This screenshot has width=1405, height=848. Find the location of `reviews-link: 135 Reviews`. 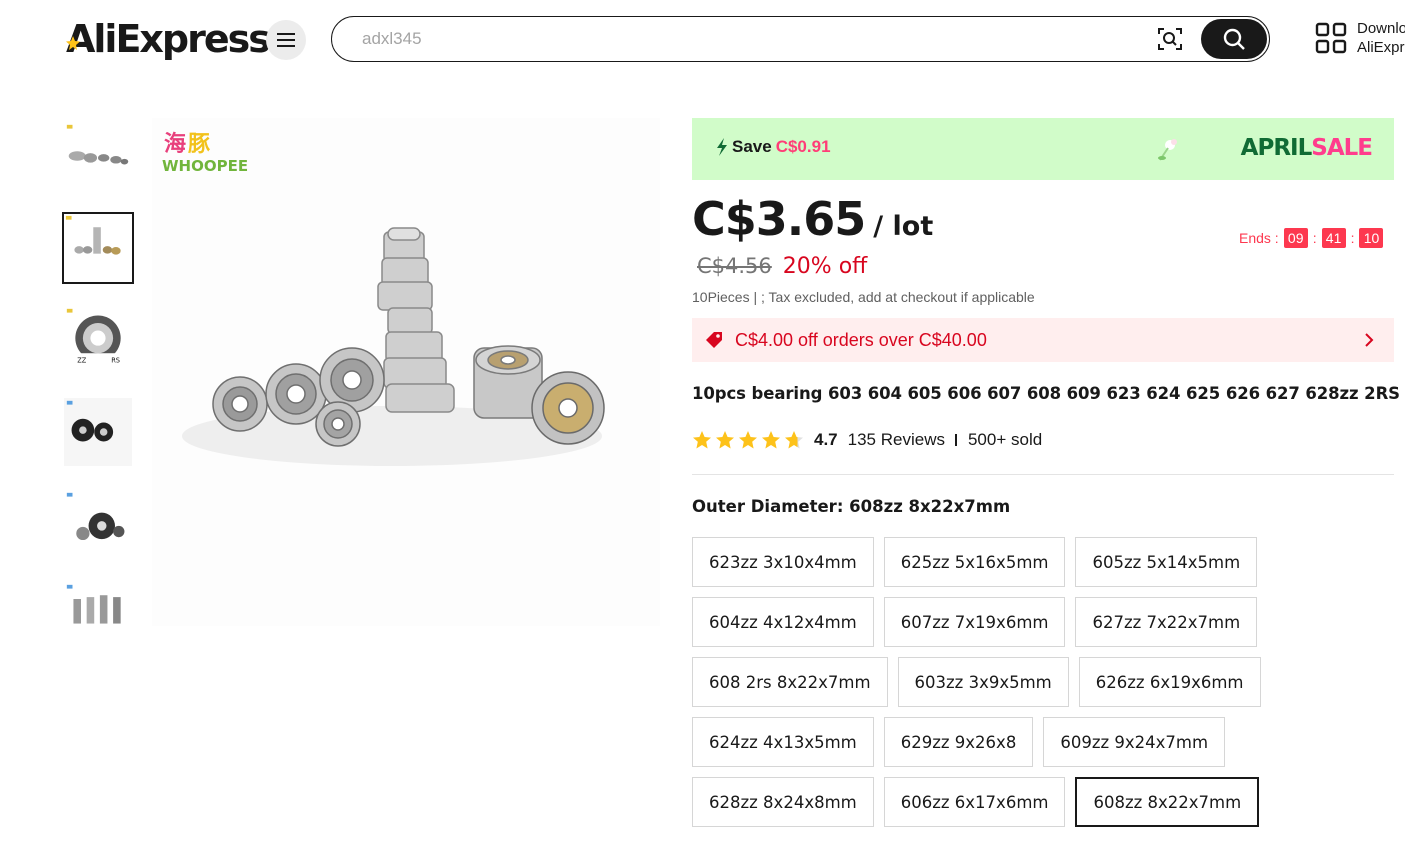

reviews-link: 135 Reviews is located at coordinates (896, 440).